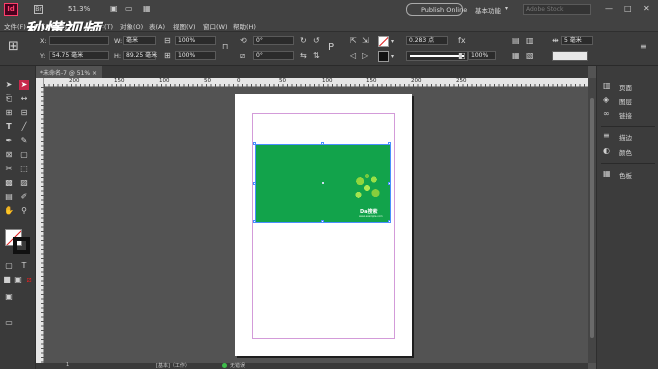 The width and height of the screenshot is (658, 369). Describe the element at coordinates (244, 26) in the screenshot. I see `menu-help: 帮助(H)` at that location.